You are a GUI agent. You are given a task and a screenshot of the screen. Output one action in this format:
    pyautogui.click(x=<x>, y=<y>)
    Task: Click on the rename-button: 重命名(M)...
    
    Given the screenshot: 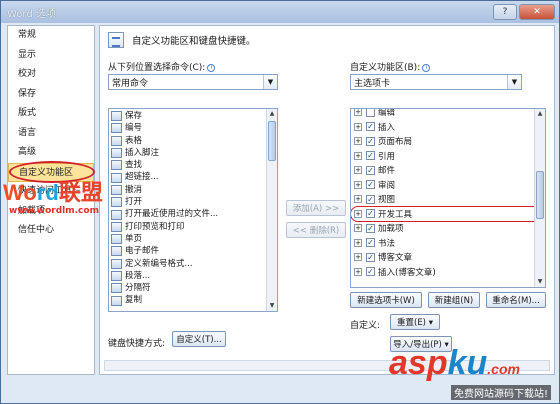 What is the action you would take?
    pyautogui.click(x=516, y=300)
    